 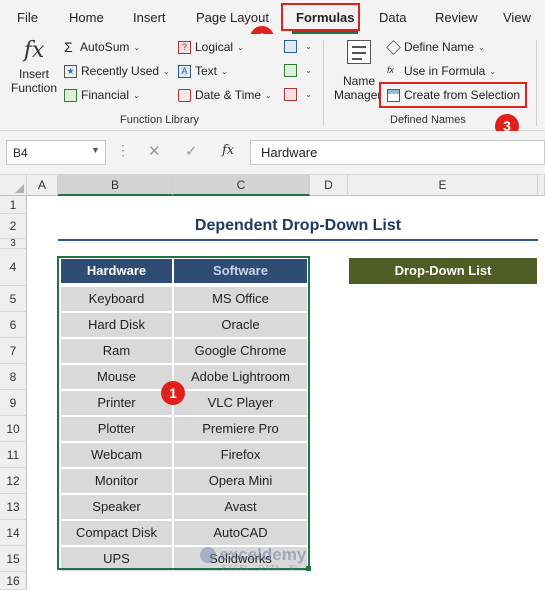 What do you see at coordinates (240, 403) in the screenshot?
I see `software-cell: VLC Player` at bounding box center [240, 403].